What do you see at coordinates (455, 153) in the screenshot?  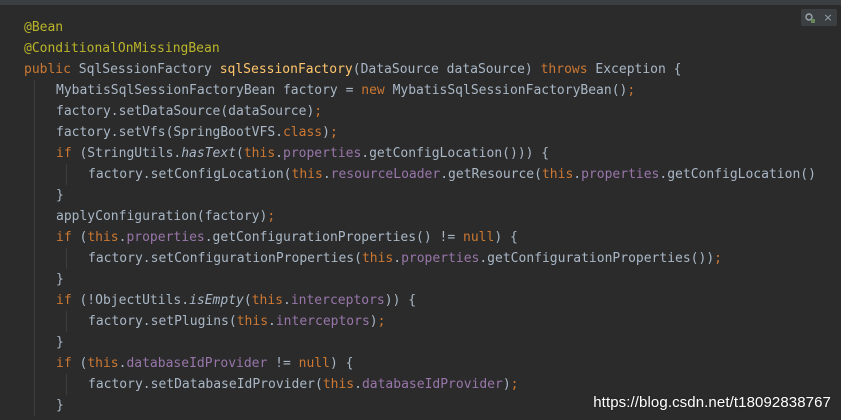 I see `code-token: .getConfigLocation())) {` at bounding box center [455, 153].